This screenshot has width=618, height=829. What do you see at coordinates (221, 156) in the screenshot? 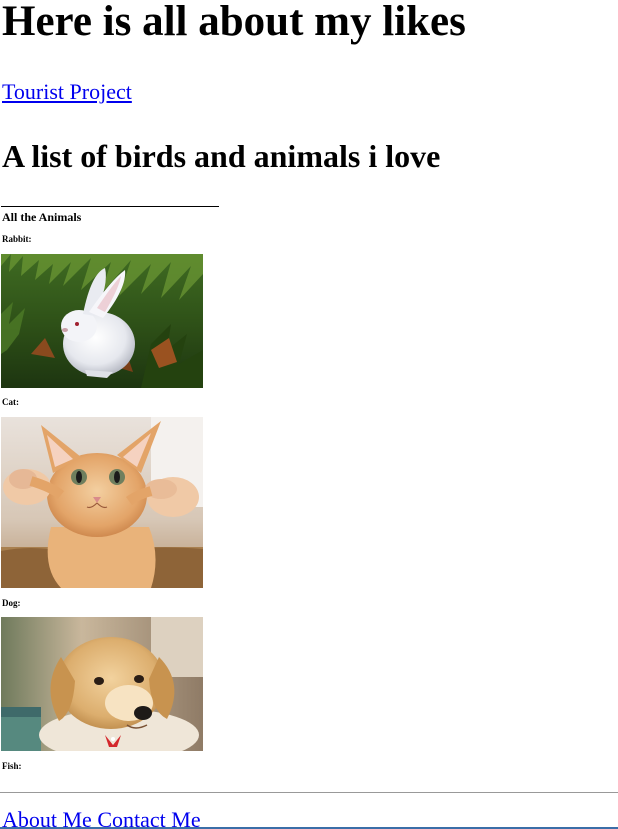
I see `page-subtitle: A list of birds and animals i love` at bounding box center [221, 156].